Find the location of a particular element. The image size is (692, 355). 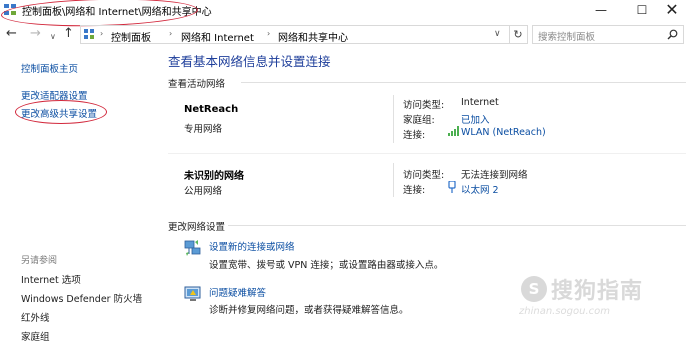

sidebar-link-control-panel-home: 控制面板主页 is located at coordinates (49, 68).